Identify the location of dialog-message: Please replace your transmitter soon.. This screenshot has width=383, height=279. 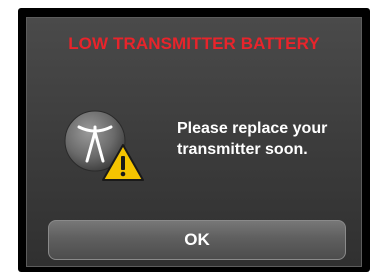
(267, 139).